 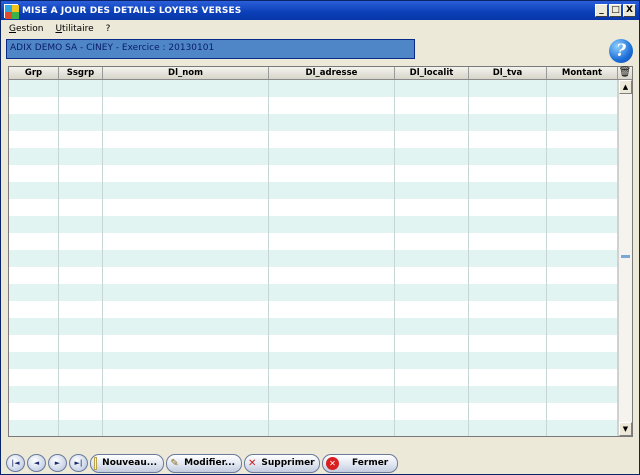 What do you see at coordinates (78, 463) in the screenshot?
I see `nav-last-button: ►|` at bounding box center [78, 463].